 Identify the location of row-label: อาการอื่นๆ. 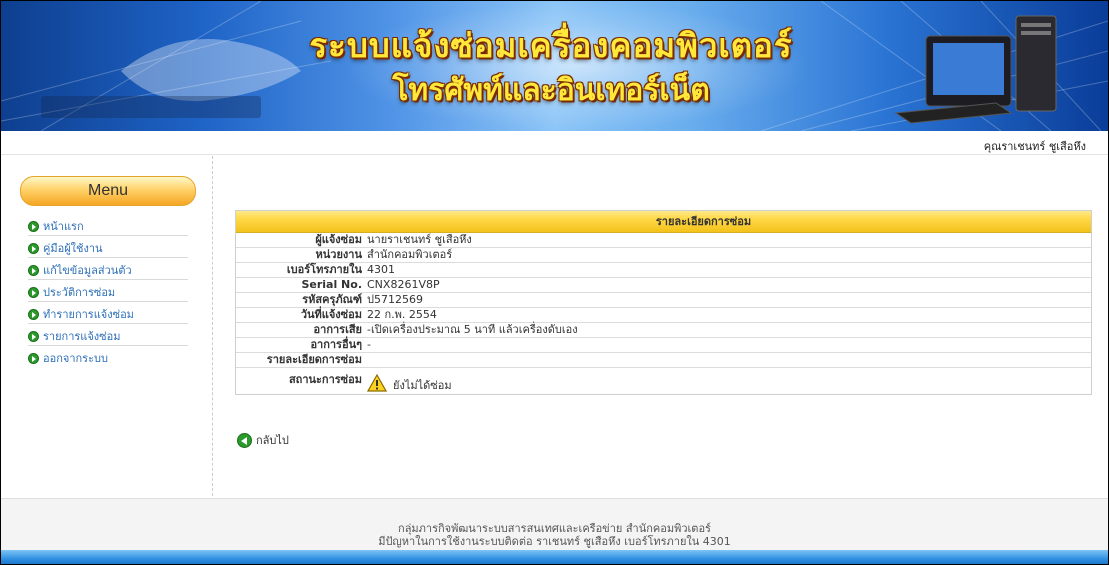
(336, 344).